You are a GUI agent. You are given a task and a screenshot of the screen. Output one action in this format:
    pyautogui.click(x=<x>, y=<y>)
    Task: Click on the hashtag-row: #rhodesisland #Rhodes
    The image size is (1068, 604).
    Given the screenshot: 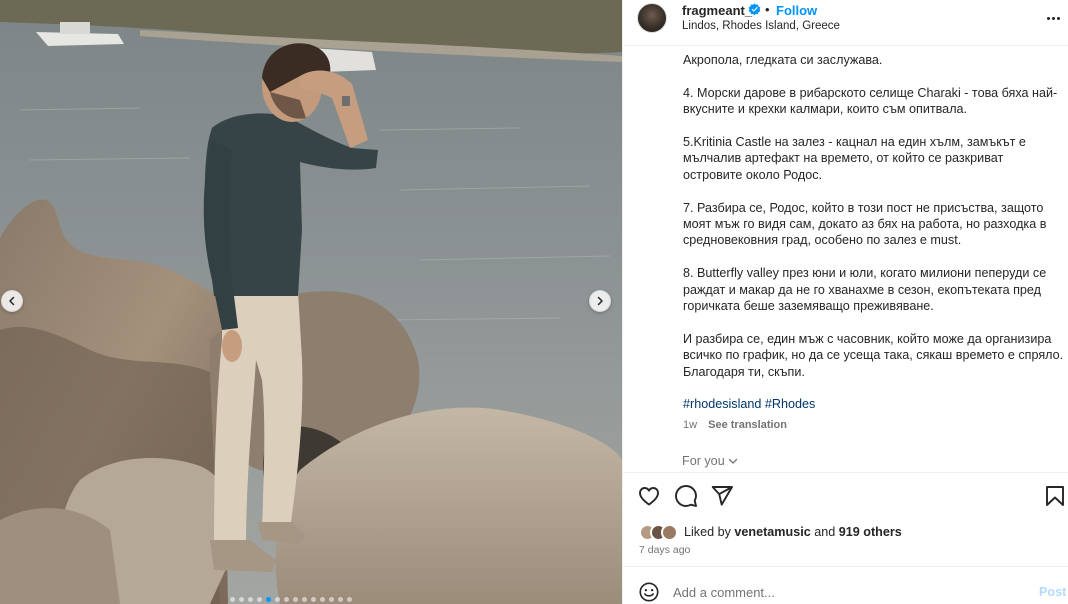 What is the action you would take?
    pyautogui.click(x=749, y=404)
    